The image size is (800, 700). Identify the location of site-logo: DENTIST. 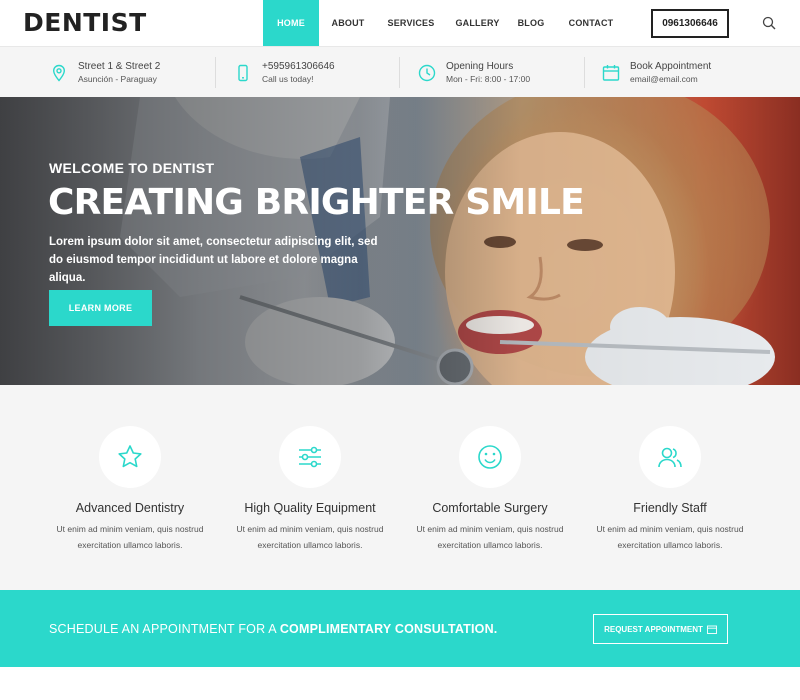
(85, 22).